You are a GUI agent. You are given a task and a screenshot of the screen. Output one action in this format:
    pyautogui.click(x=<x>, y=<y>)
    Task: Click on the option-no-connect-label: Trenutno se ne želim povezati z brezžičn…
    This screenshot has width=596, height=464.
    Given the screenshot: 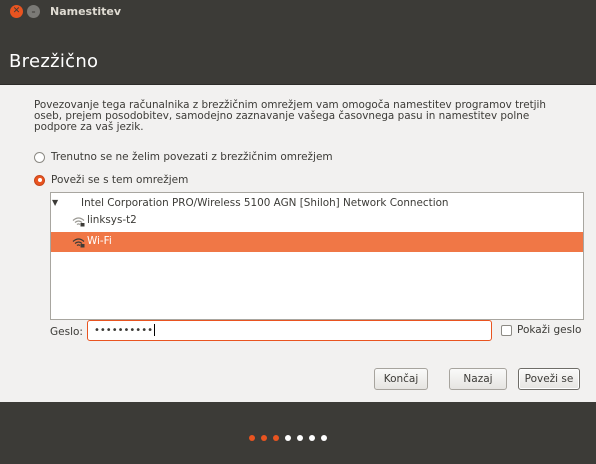 What is the action you would take?
    pyautogui.click(x=192, y=157)
    